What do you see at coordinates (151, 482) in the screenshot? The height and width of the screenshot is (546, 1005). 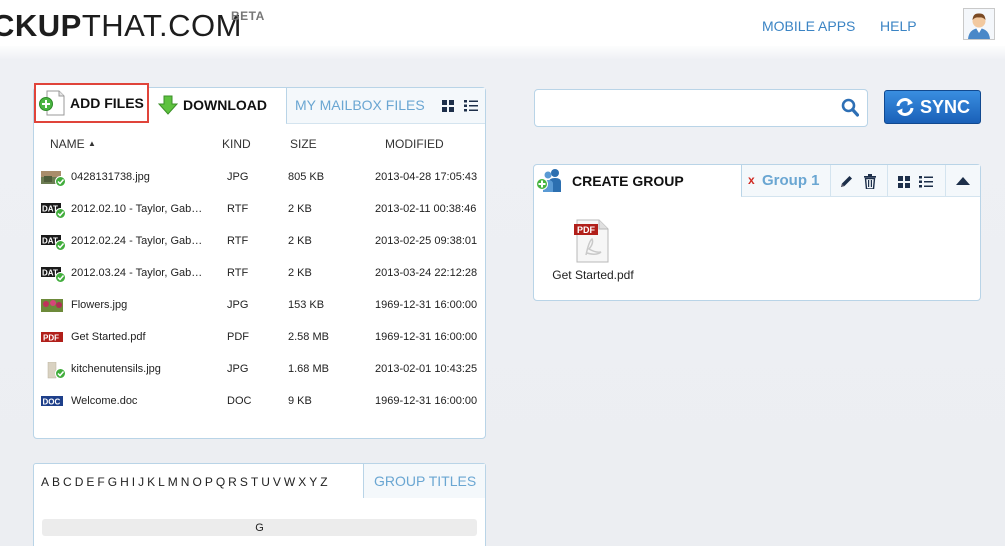 I see `letter-k: K` at bounding box center [151, 482].